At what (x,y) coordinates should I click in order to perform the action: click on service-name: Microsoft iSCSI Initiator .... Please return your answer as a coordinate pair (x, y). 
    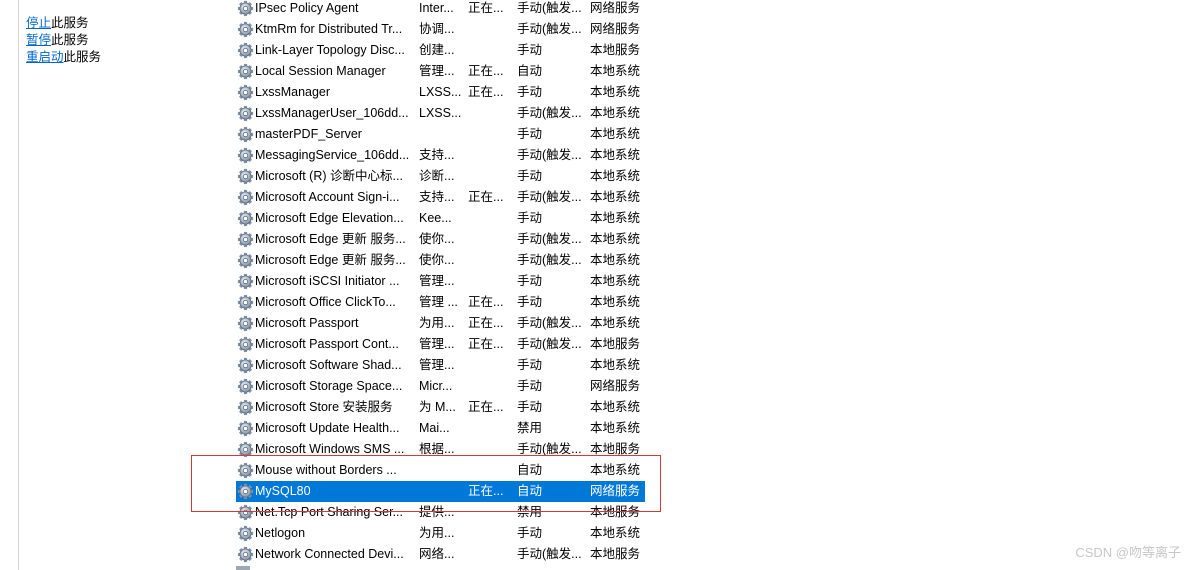
    Looking at the image, I should click on (327, 281).